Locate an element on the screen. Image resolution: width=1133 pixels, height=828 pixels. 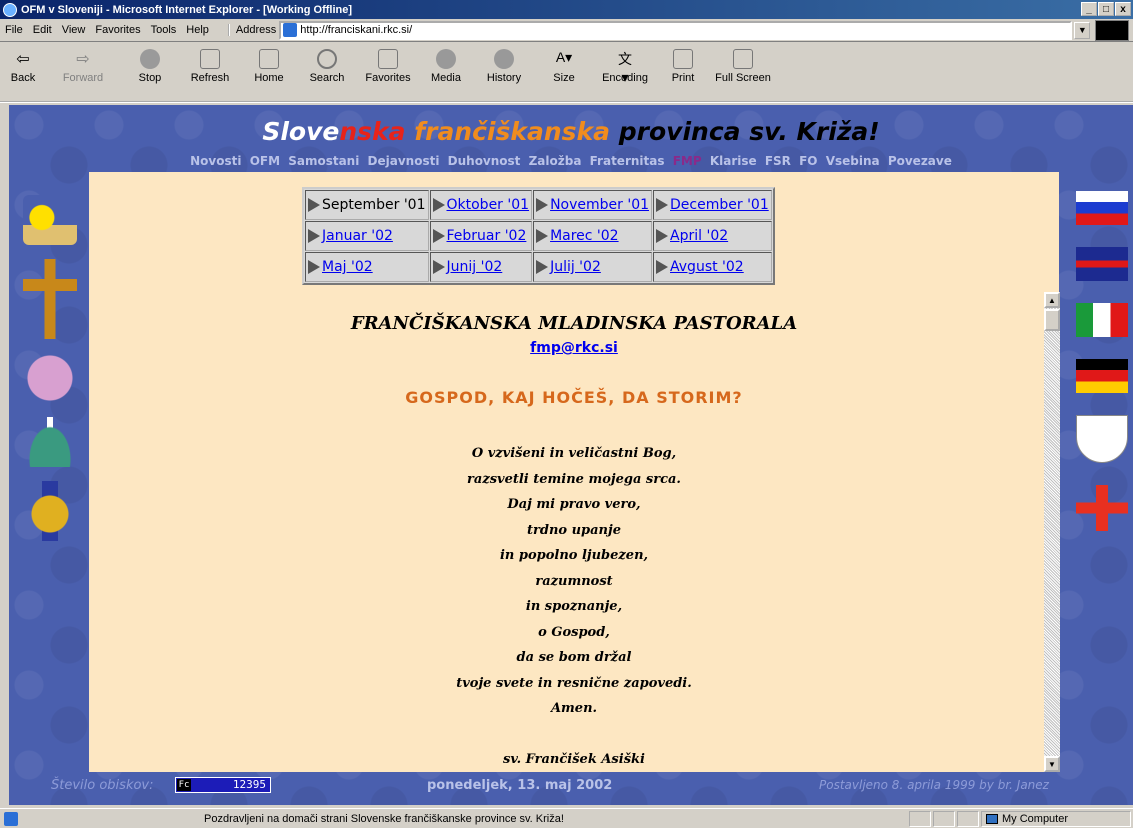
posted-text: Postavljeno 8. aprila 1999 by is located at coordinates (908, 785).